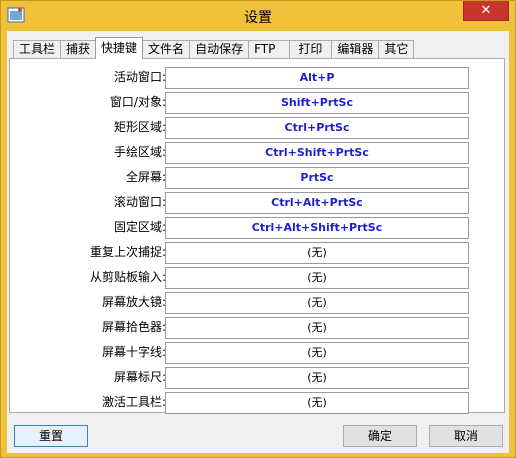 Image resolution: width=516 pixels, height=458 pixels. What do you see at coordinates (317, 128) in the screenshot?
I see `hotkey-field: Ctrl+PrtSc` at bounding box center [317, 128].